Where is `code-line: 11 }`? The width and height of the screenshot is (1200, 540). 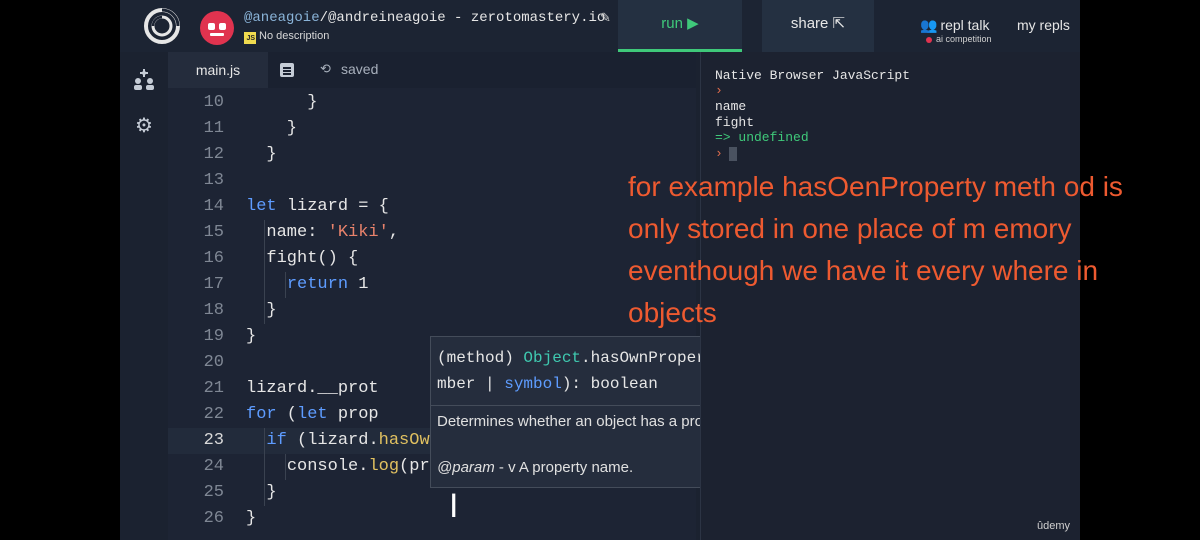
code-line: 11 } is located at coordinates (432, 129).